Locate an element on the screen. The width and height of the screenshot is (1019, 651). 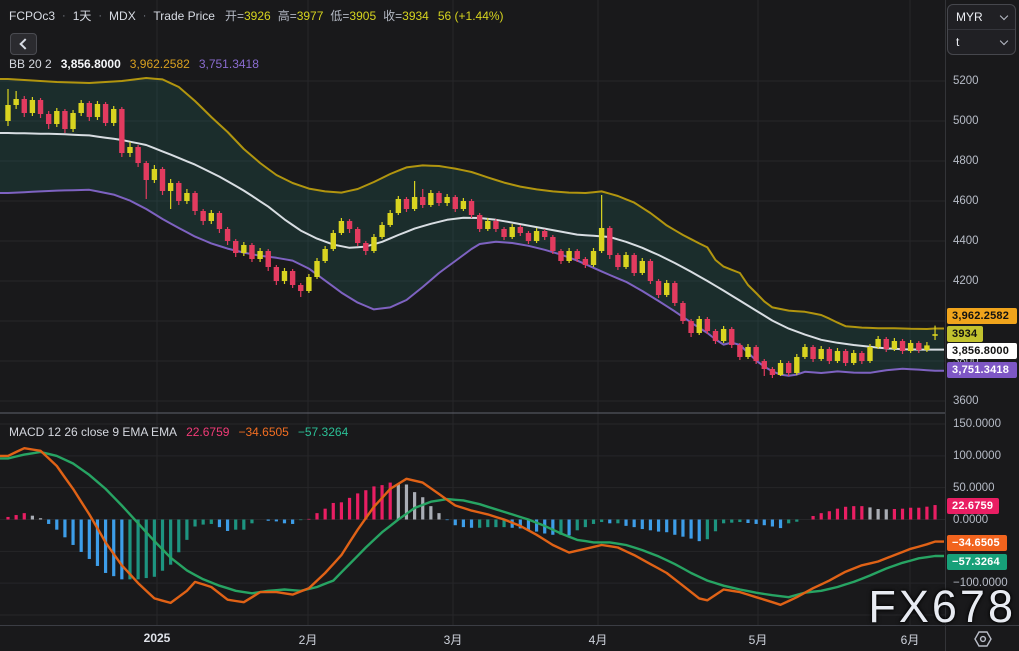
settings-hexagon-icon is located at coordinates (983, 639).